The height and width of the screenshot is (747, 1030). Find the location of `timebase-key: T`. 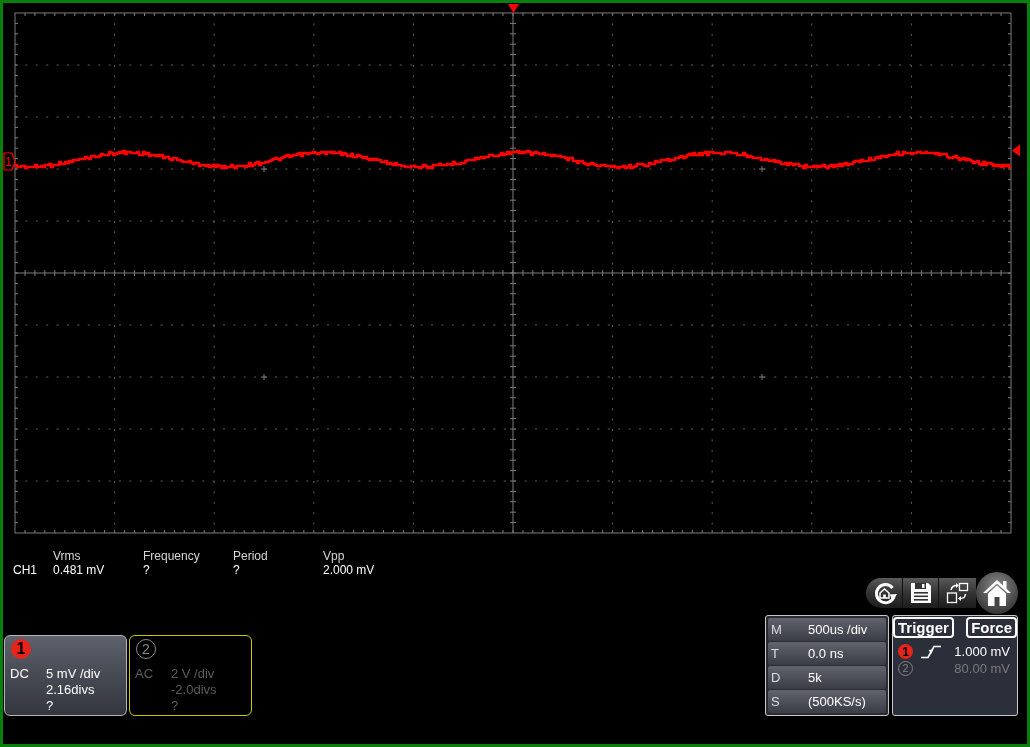

timebase-key: T is located at coordinates (788, 653).